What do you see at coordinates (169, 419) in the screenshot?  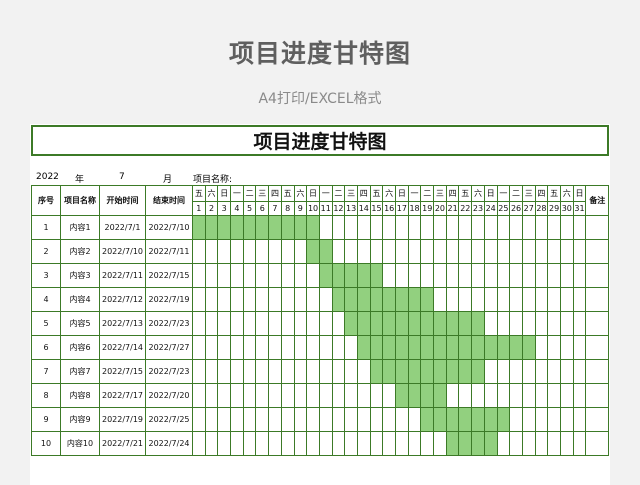 I see `row-end-time: 2022/7/25` at bounding box center [169, 419].